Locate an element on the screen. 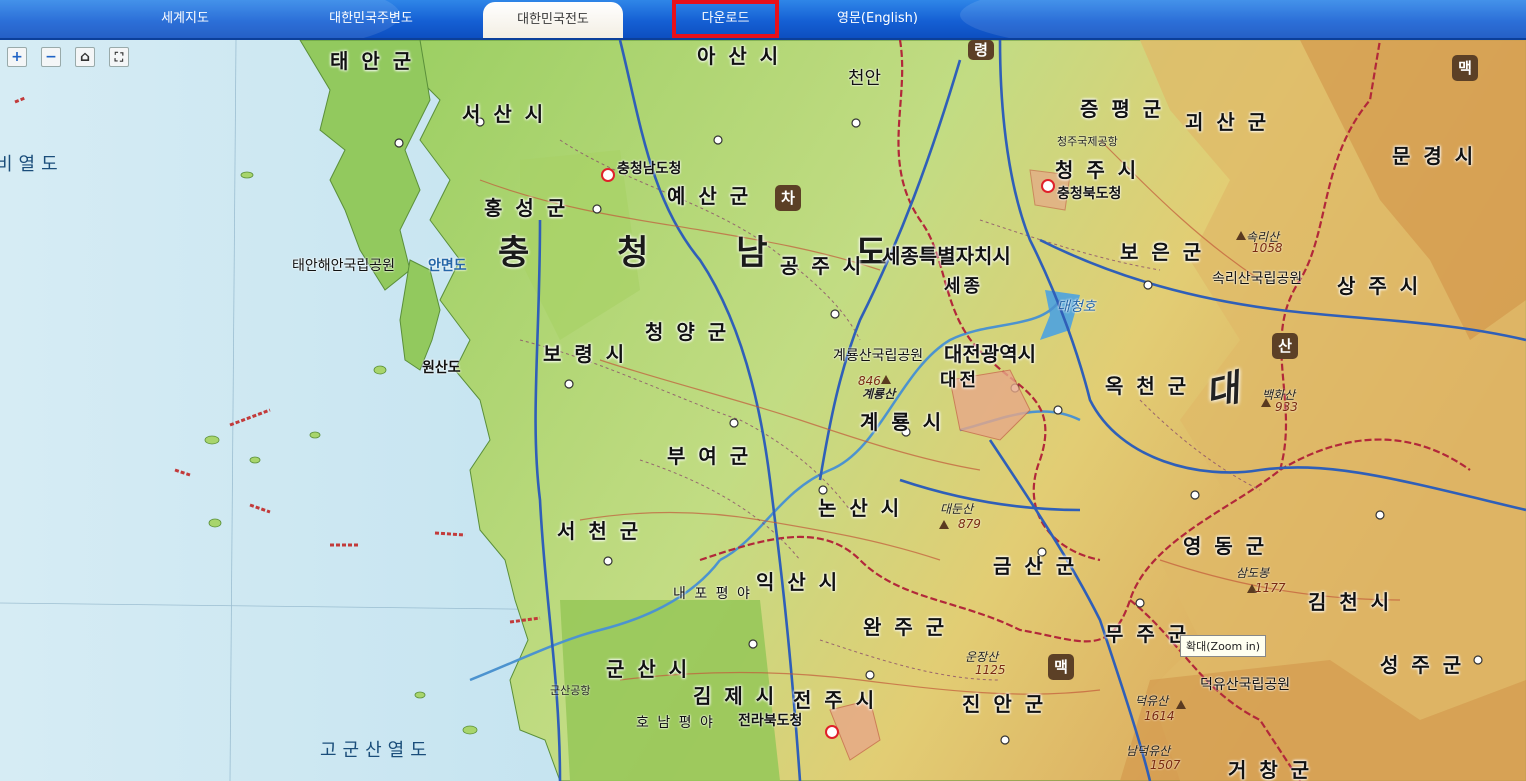 The image size is (1526, 781). label-deogyusan: 덕유산 is located at coordinates (1152, 701).